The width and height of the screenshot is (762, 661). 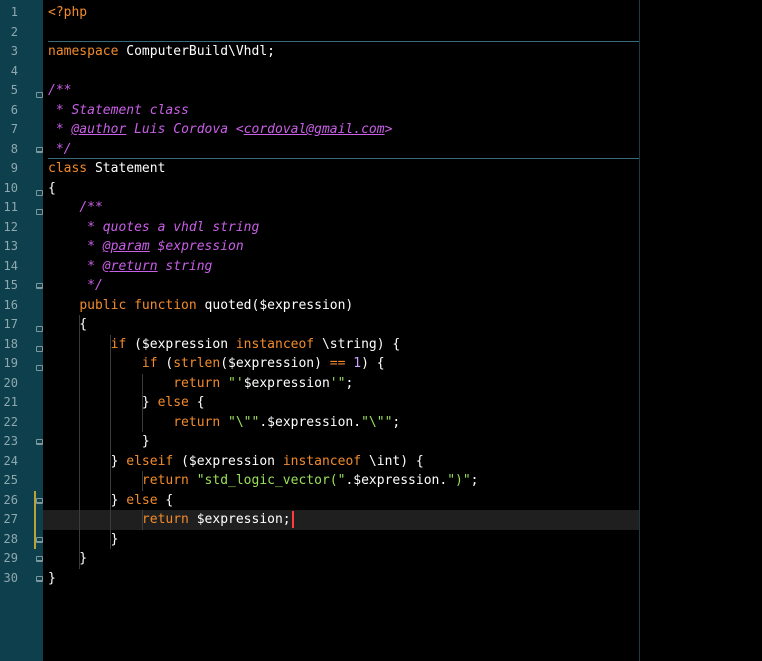 I want to click on line-number: 29, so click(x=10, y=558).